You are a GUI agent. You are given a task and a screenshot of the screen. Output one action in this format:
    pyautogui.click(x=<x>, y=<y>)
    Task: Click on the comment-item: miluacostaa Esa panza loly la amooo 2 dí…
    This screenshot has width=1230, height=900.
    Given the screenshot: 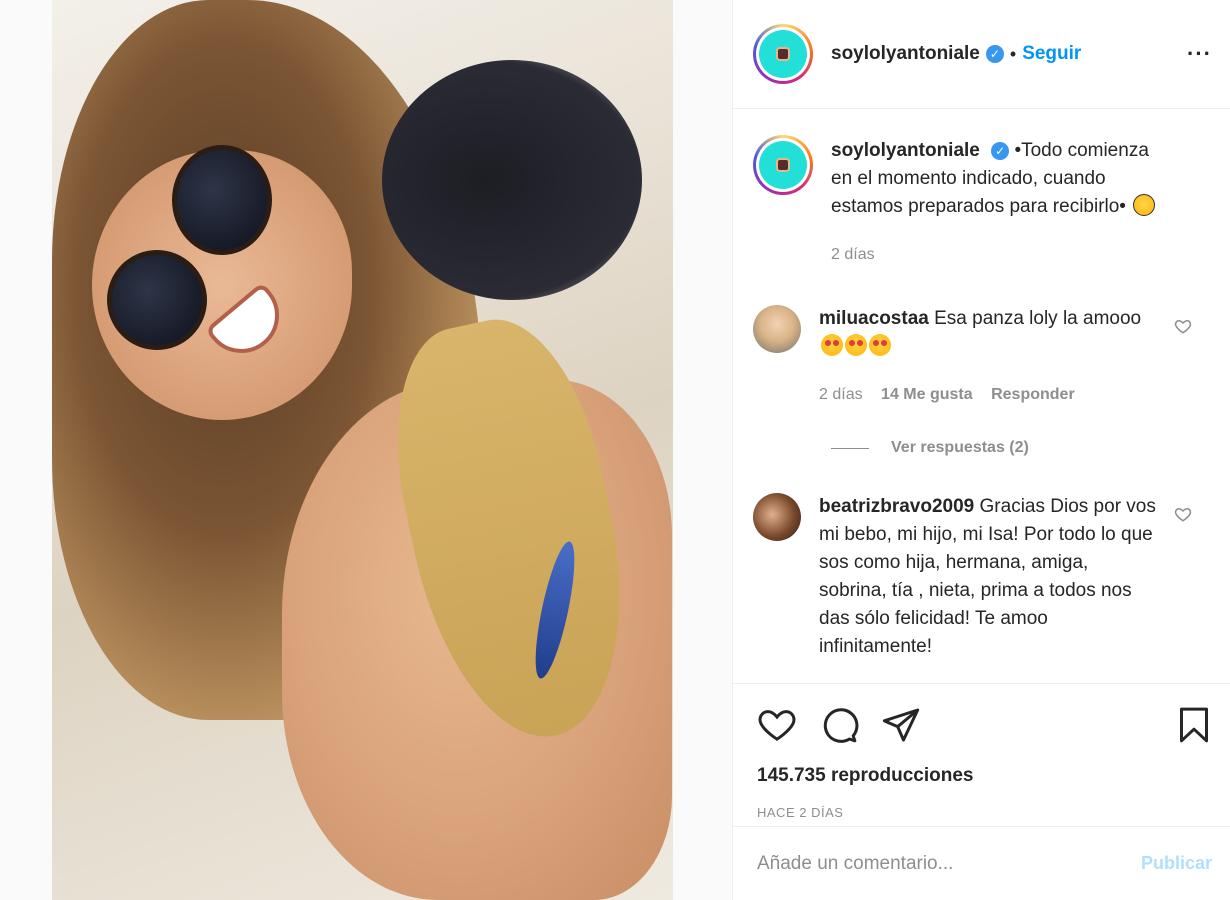 What is the action you would take?
    pyautogui.click(x=979, y=357)
    